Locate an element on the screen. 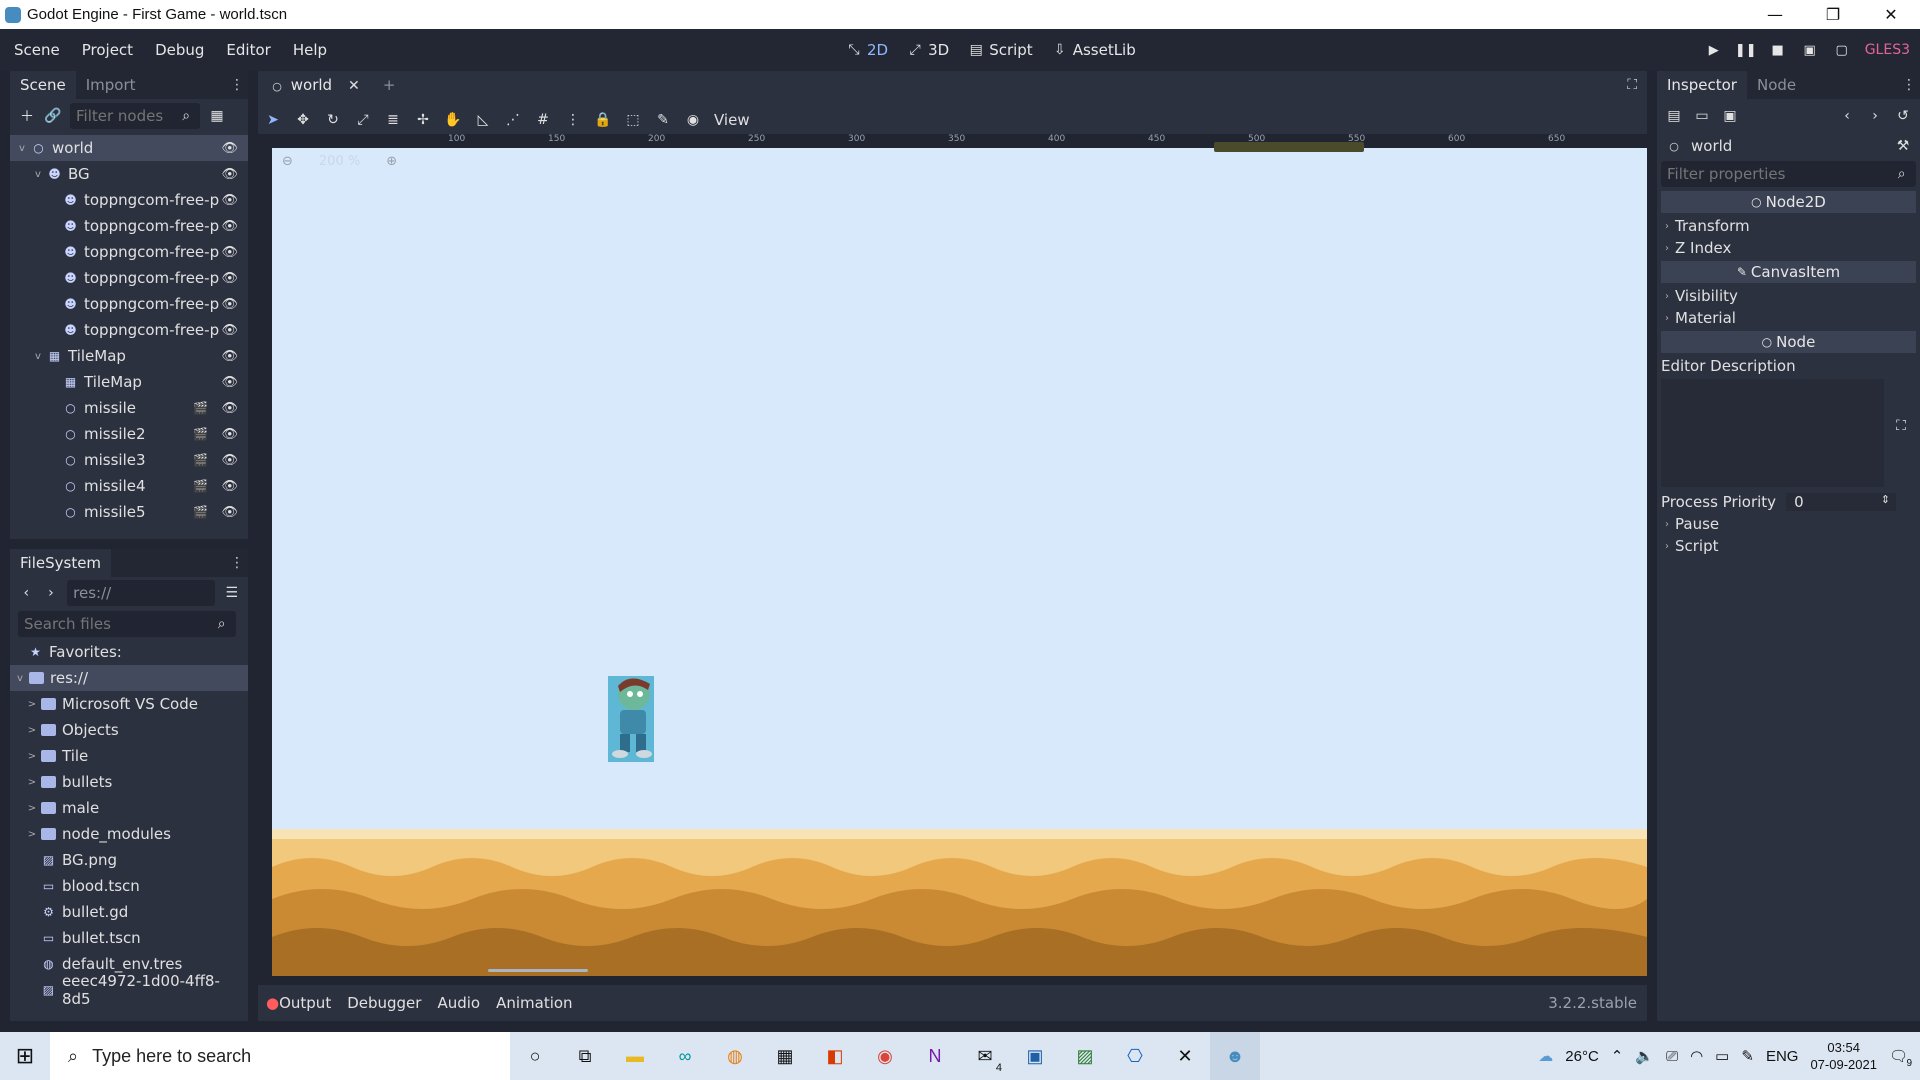  scene-node-missile5: ○ missile5 🎬 👁 is located at coordinates (129, 512).